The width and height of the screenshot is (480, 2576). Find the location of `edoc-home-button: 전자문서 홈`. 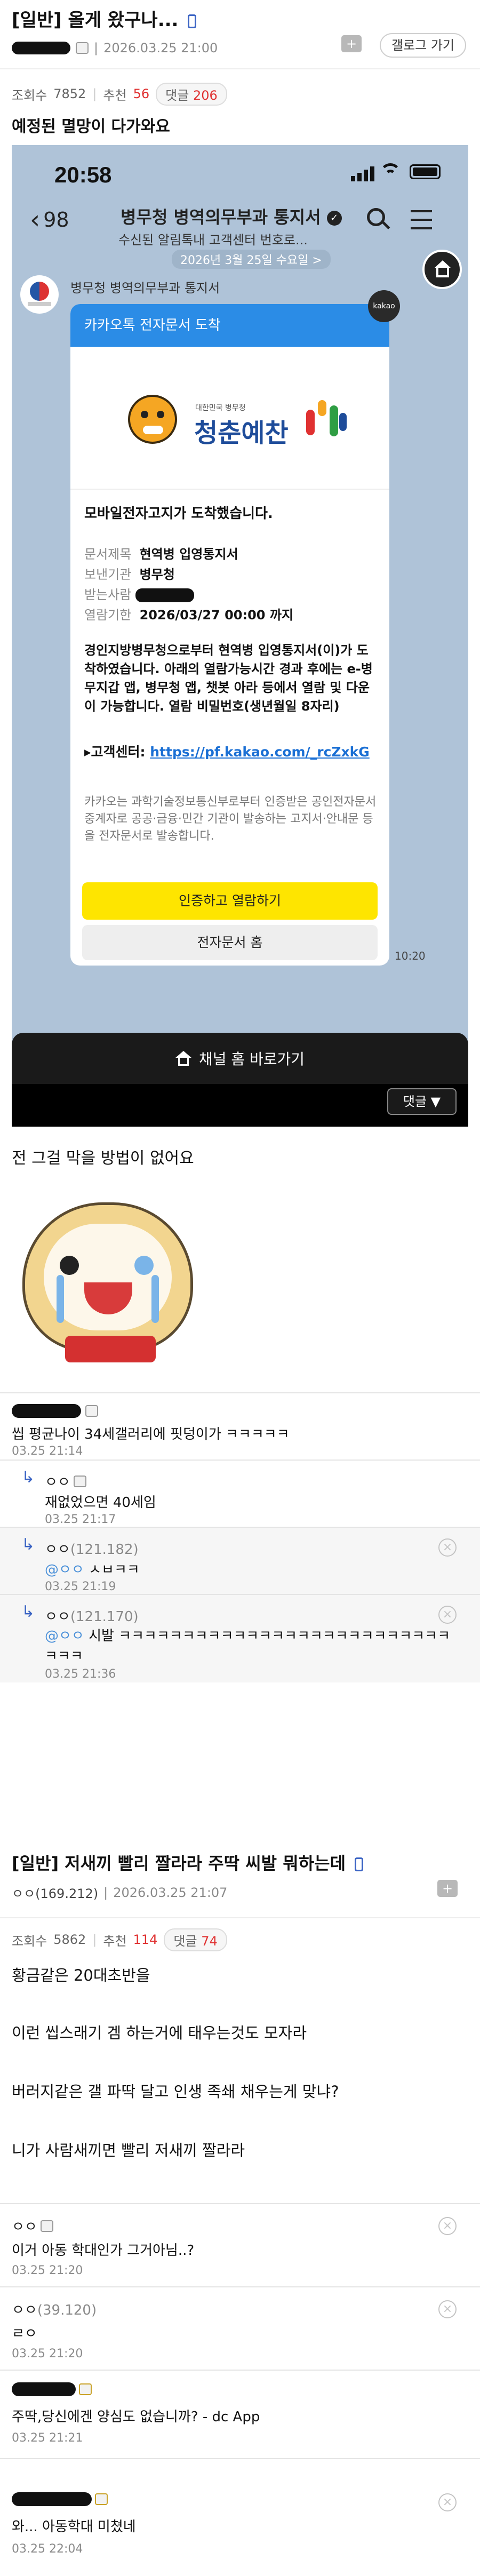

edoc-home-button: 전자문서 홈 is located at coordinates (230, 942).